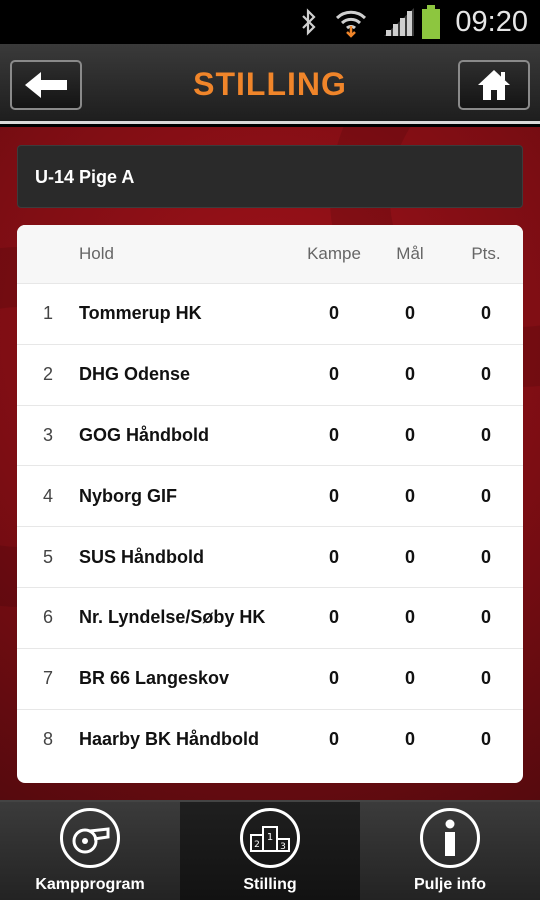 Image resolution: width=540 pixels, height=900 pixels. I want to click on rank: 8, so click(47, 738).